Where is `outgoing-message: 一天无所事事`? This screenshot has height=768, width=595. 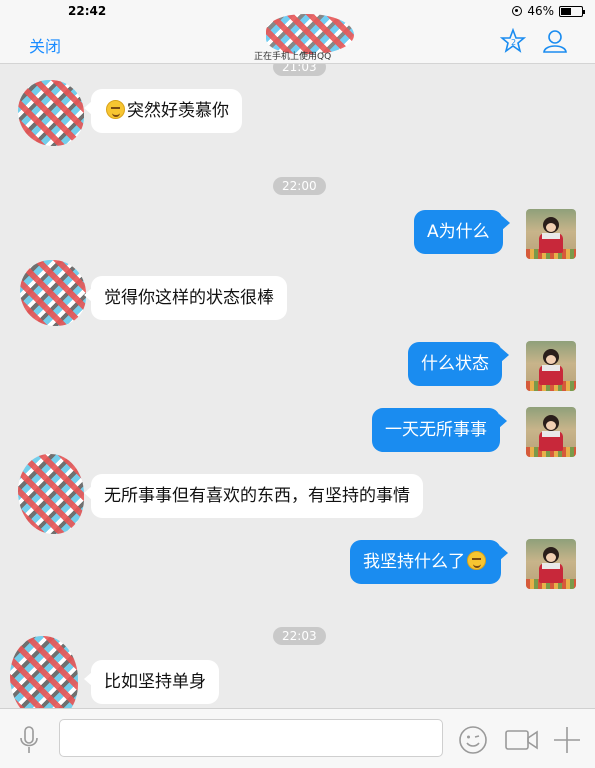 outgoing-message: 一天无所事事 is located at coordinates (439, 430).